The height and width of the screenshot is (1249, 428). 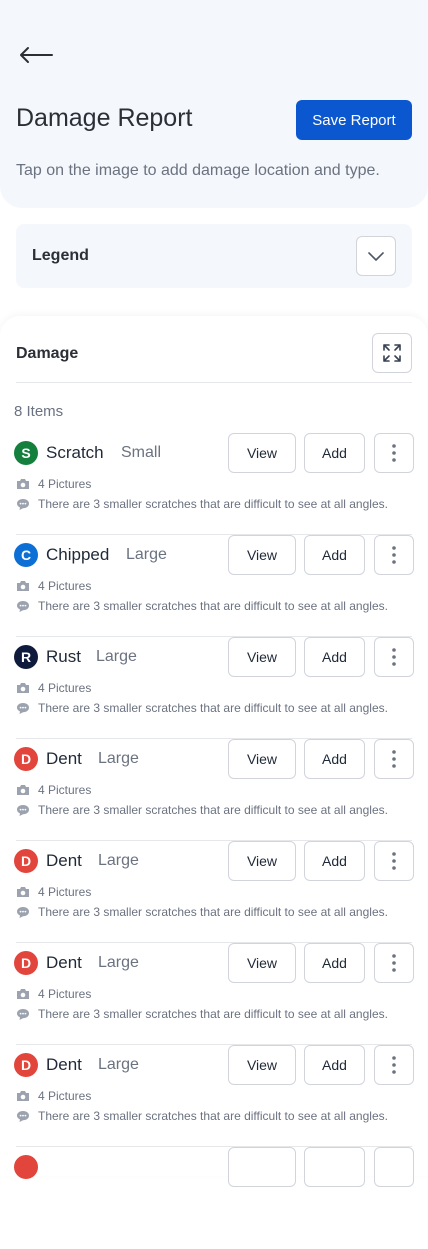 What do you see at coordinates (354, 120) in the screenshot?
I see `save-report-button: Save Report` at bounding box center [354, 120].